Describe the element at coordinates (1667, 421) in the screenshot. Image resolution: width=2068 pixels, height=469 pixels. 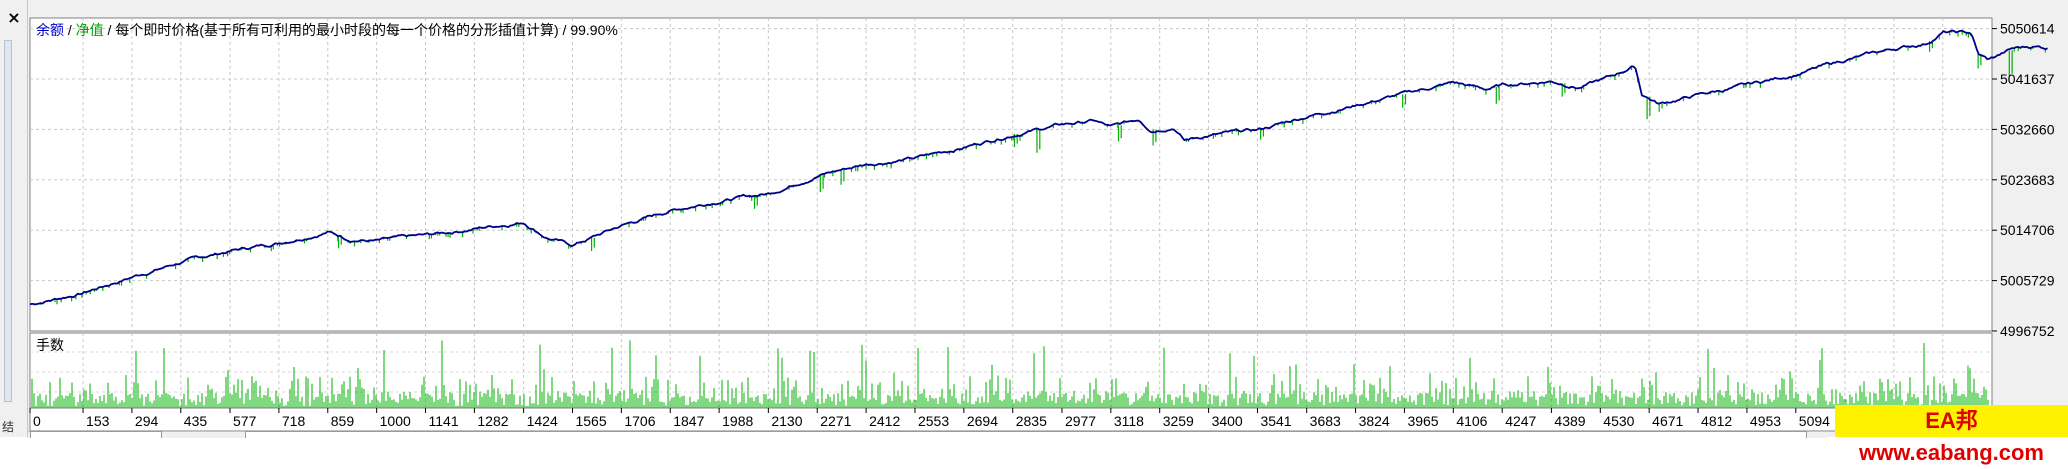
I see `x-tick-label: 4671` at that location.